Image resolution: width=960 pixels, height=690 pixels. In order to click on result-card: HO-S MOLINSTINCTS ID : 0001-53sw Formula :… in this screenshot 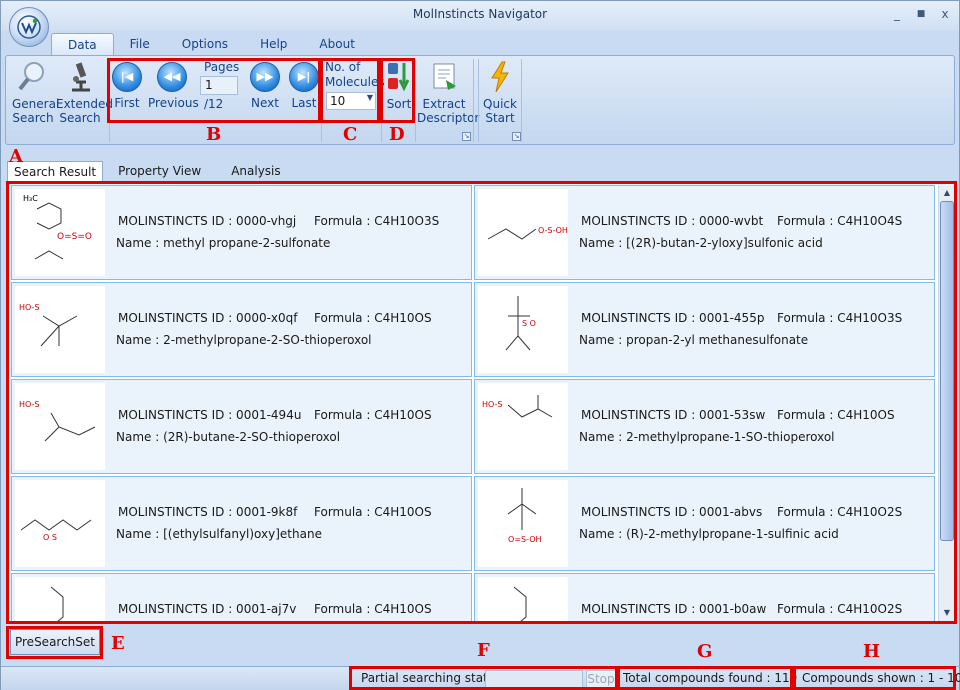, I will do `click(704, 426)`.